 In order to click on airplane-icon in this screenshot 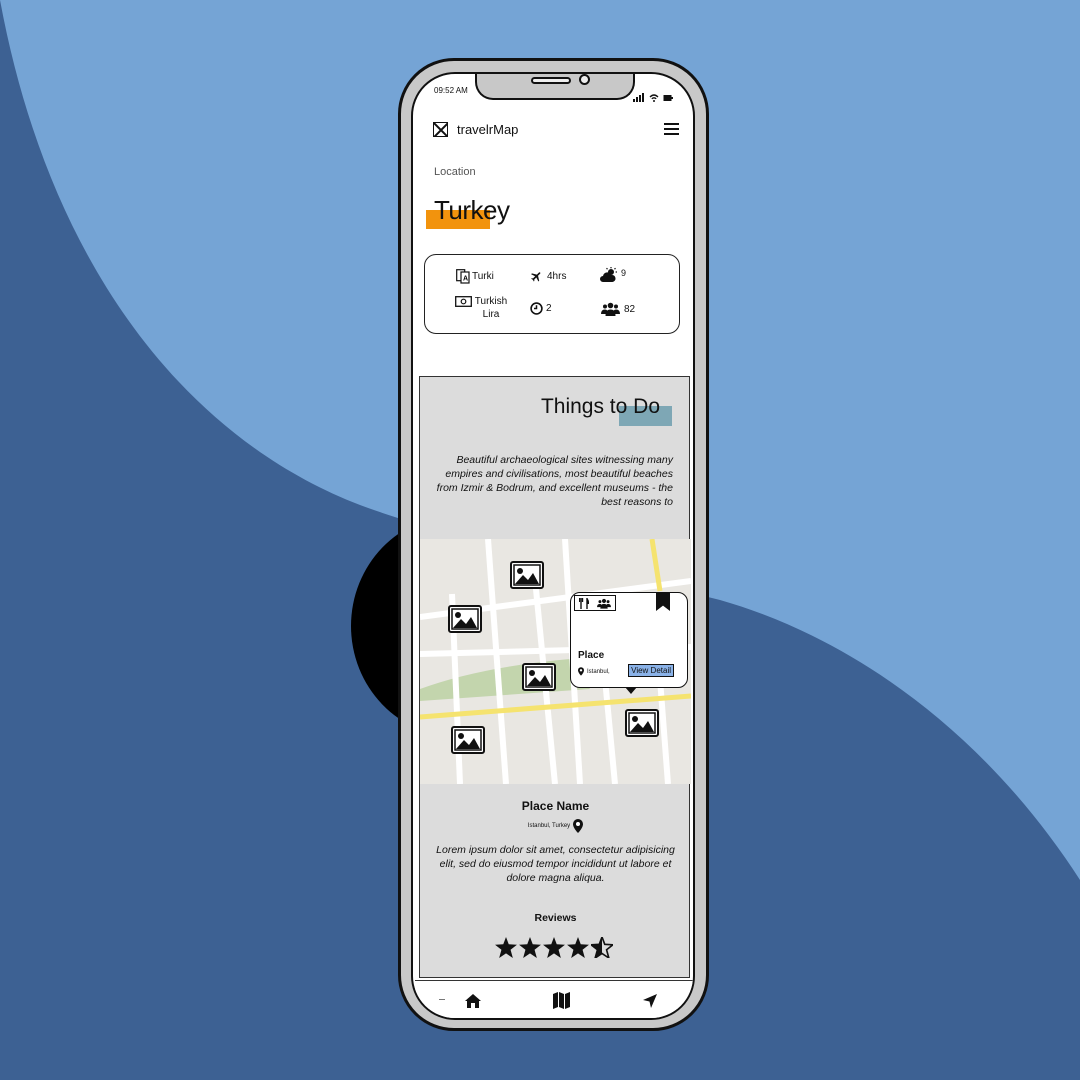, I will do `click(536, 277)`.